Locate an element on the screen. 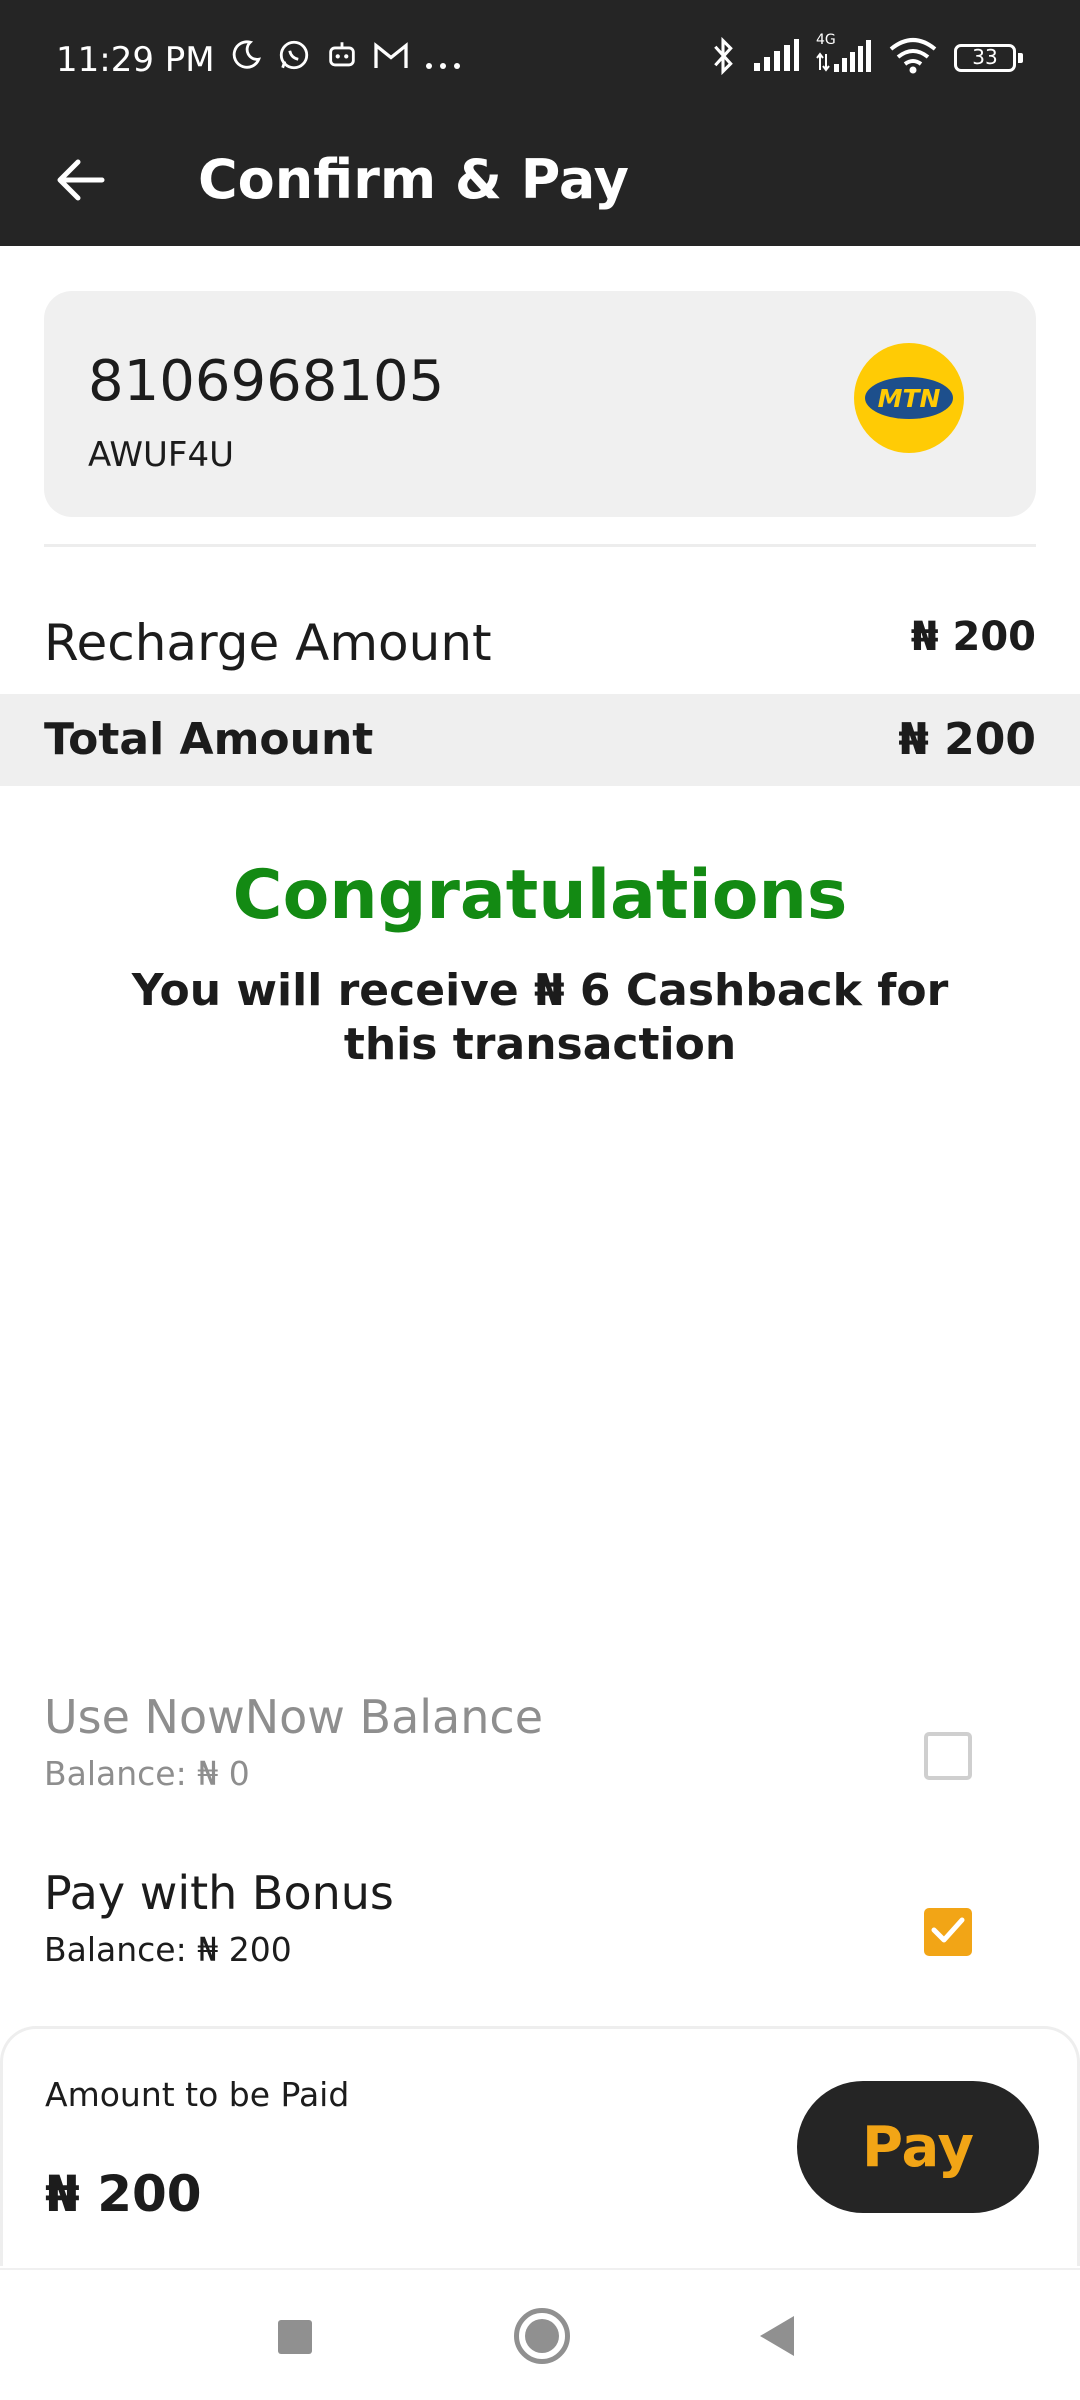  option-bonus-title: Pay with Bonus is located at coordinates (219, 1893).